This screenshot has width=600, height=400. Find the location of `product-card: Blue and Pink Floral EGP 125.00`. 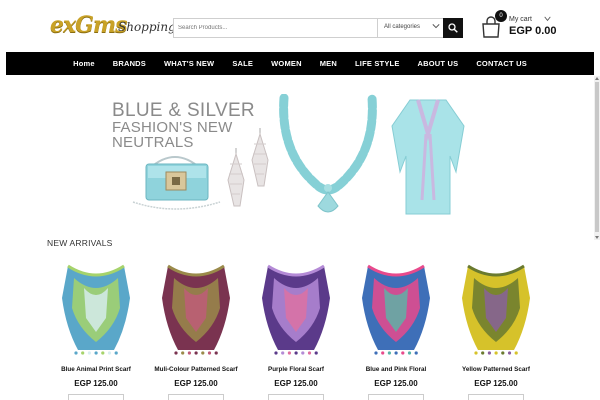

product-card: Blue and Pink Floral EGP 125.00 is located at coordinates (396, 329).